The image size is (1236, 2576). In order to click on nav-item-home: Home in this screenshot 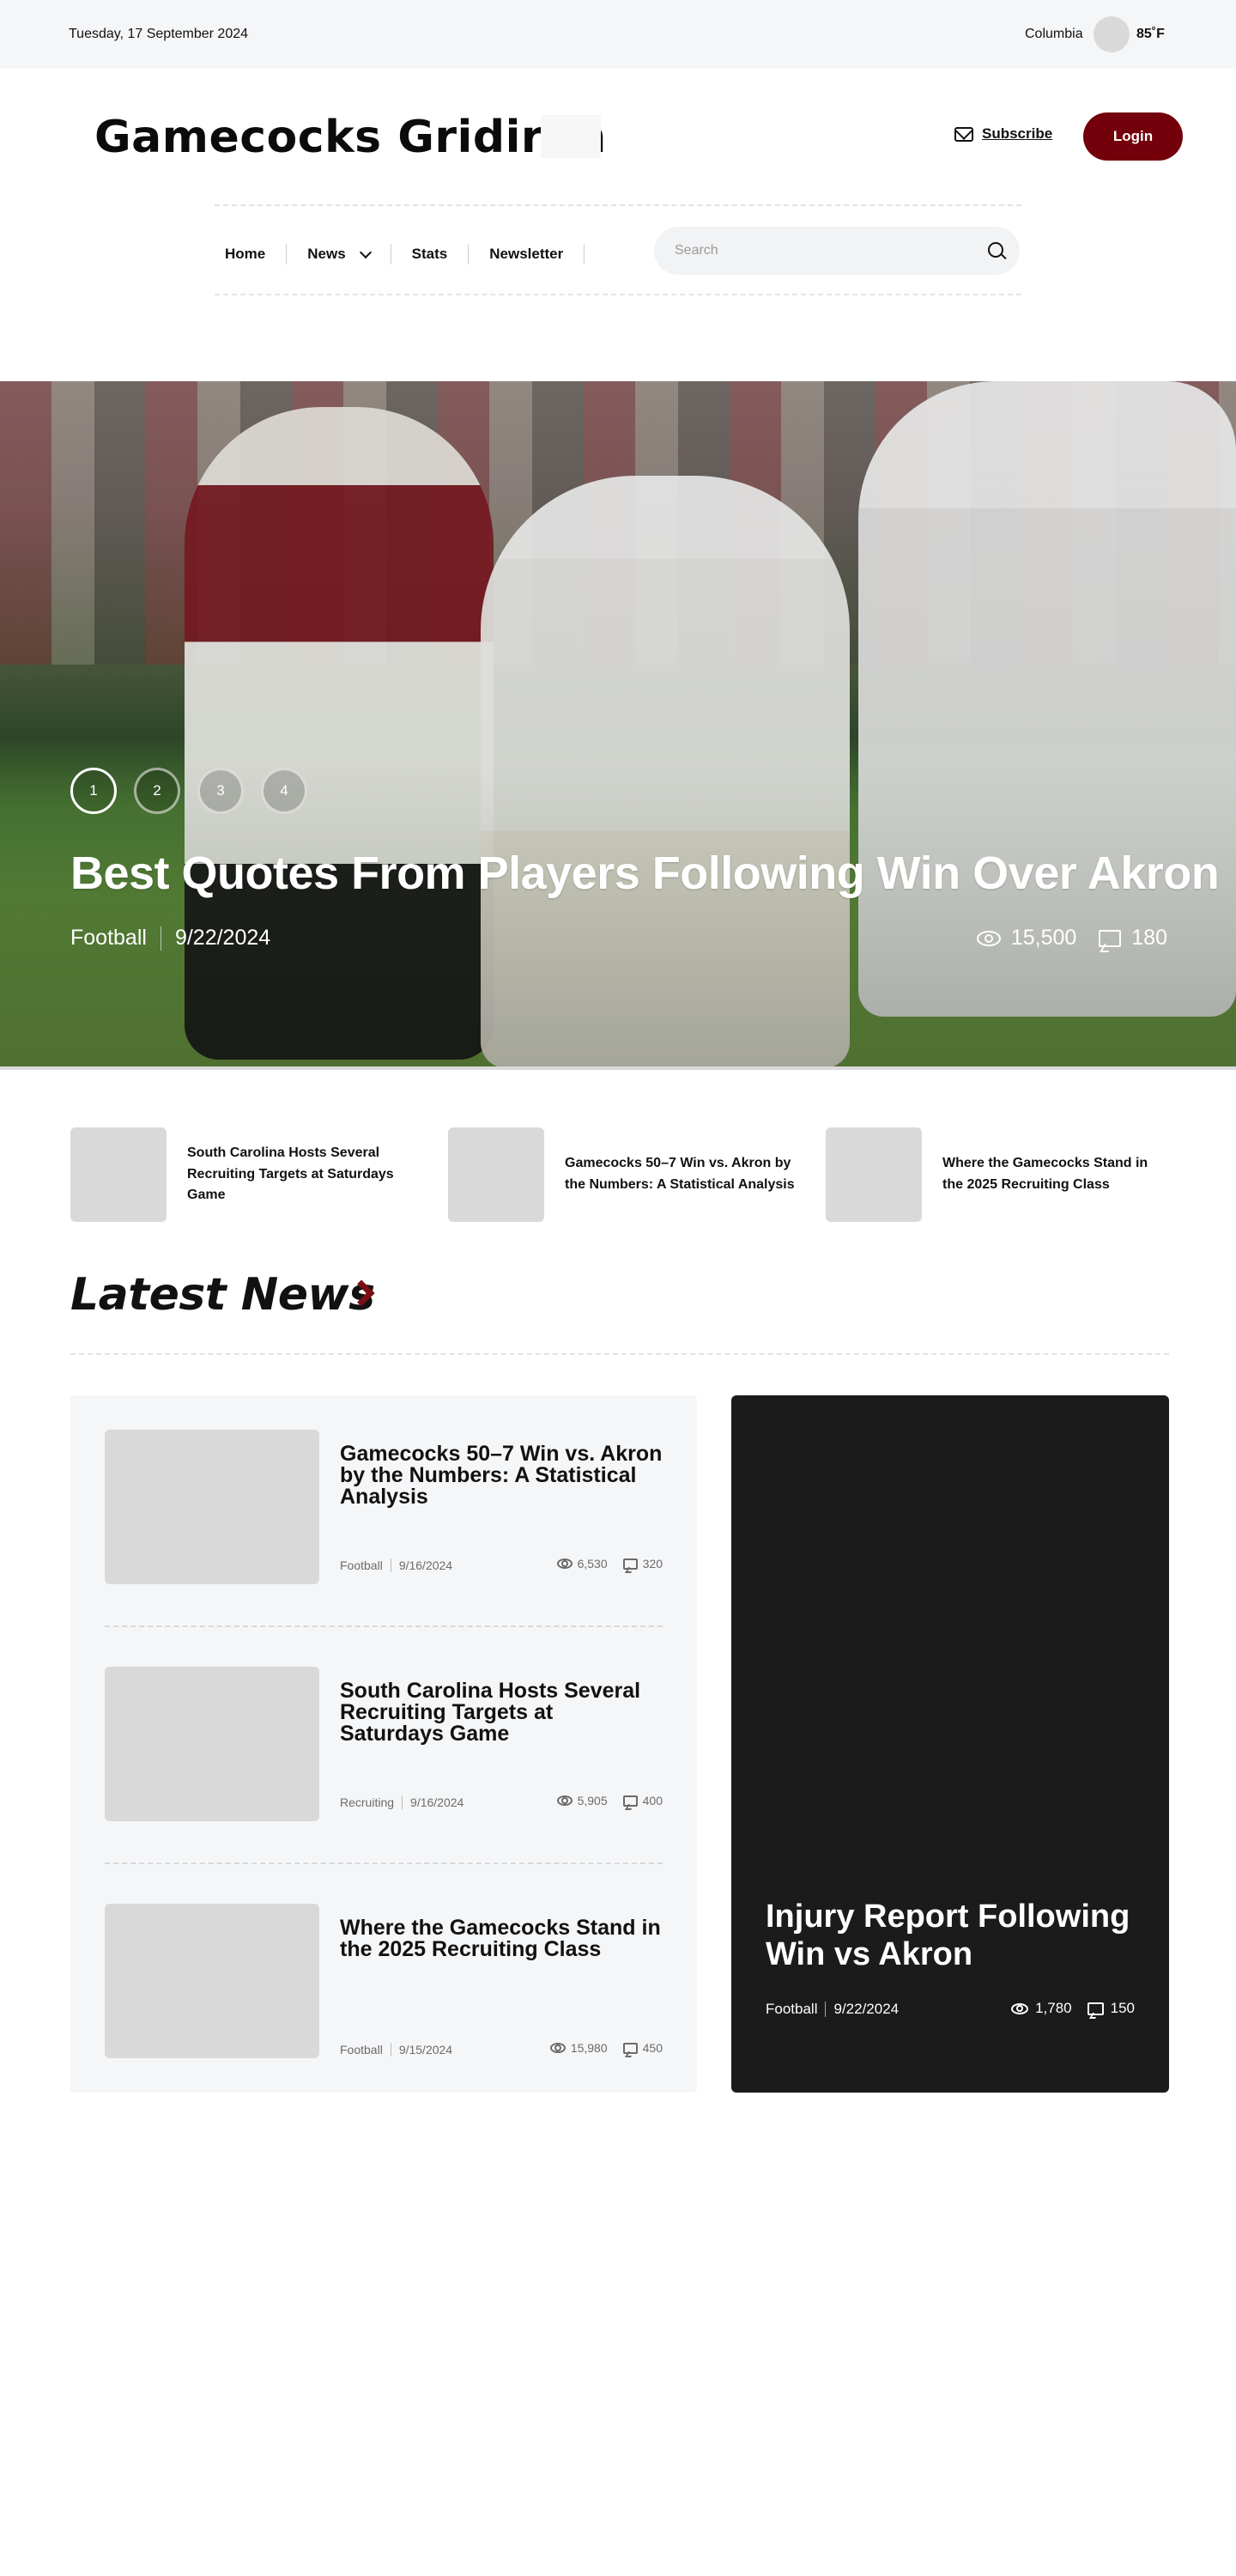, I will do `click(251, 254)`.